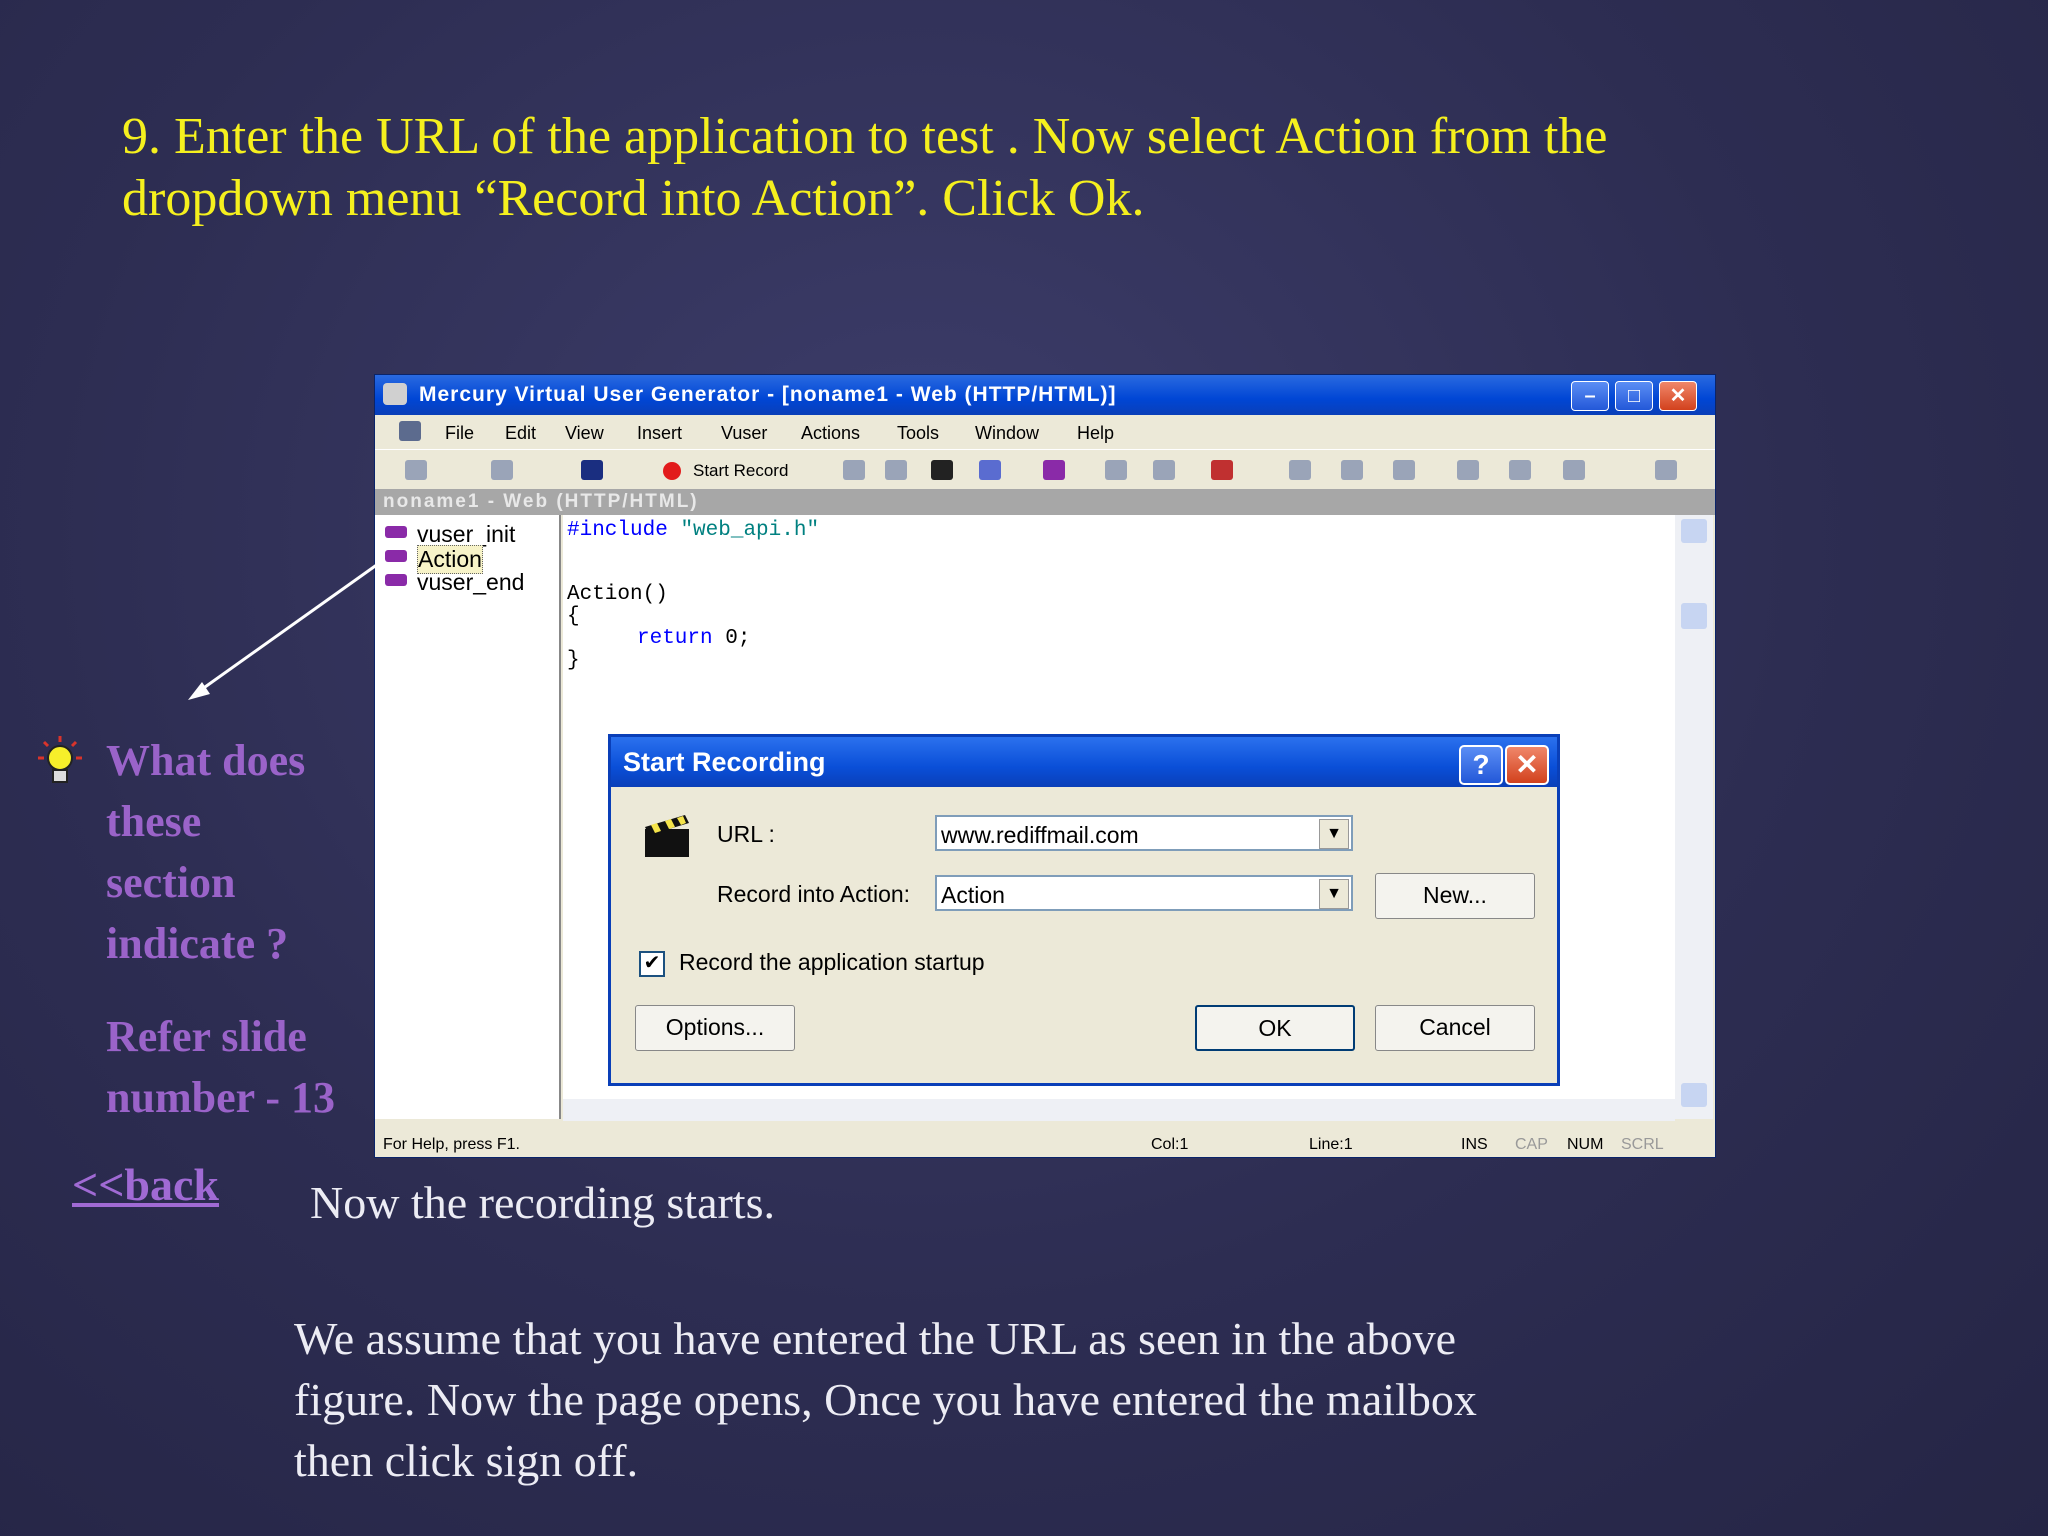  I want to click on code-open-brace: {, so click(573, 616).